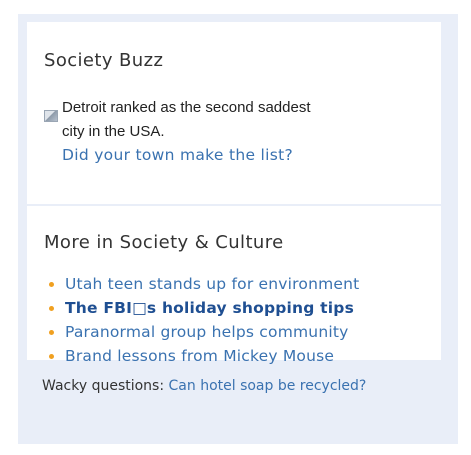  I want to click on list-item-label: The FBI□s holiday shopping tips, so click(209, 308).